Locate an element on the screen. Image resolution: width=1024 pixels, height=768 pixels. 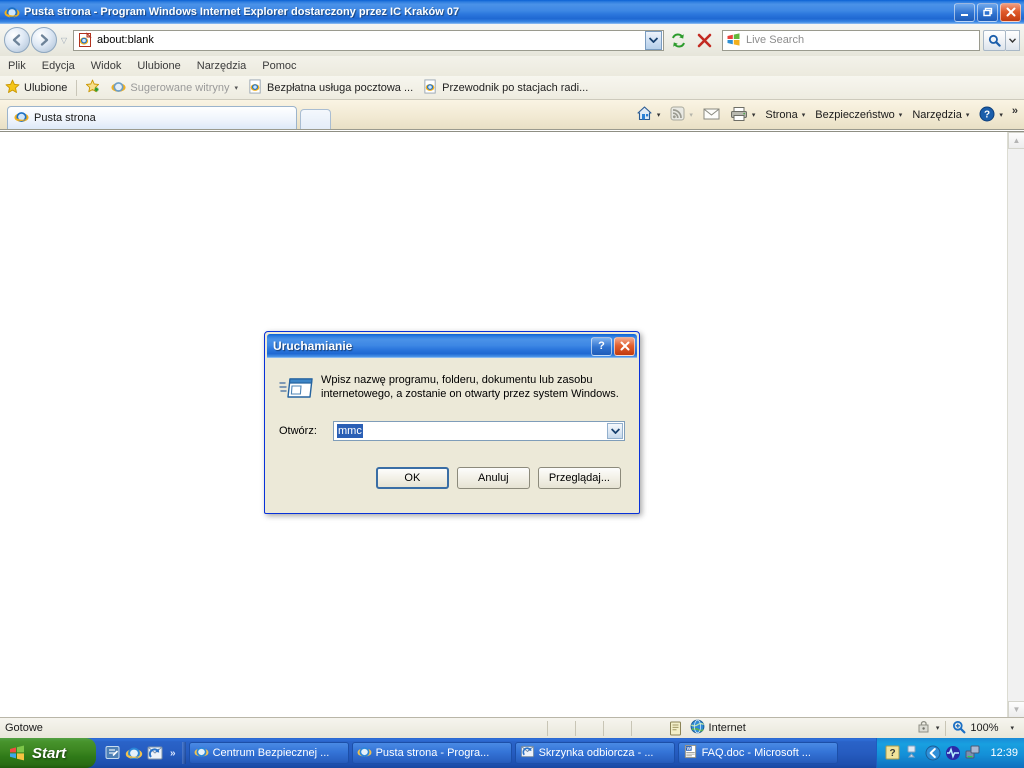
start-button: Start is located at coordinates (48, 753).